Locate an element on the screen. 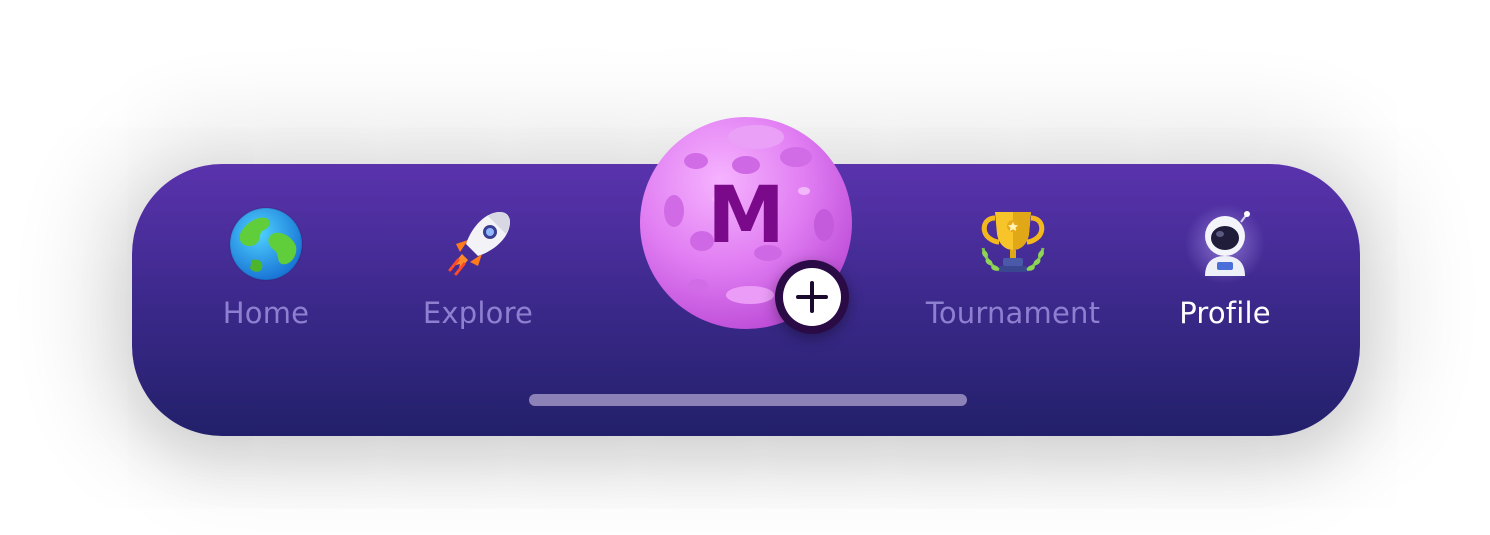 The image size is (1490, 535). tab-explore: Explore is located at coordinates (478, 274).